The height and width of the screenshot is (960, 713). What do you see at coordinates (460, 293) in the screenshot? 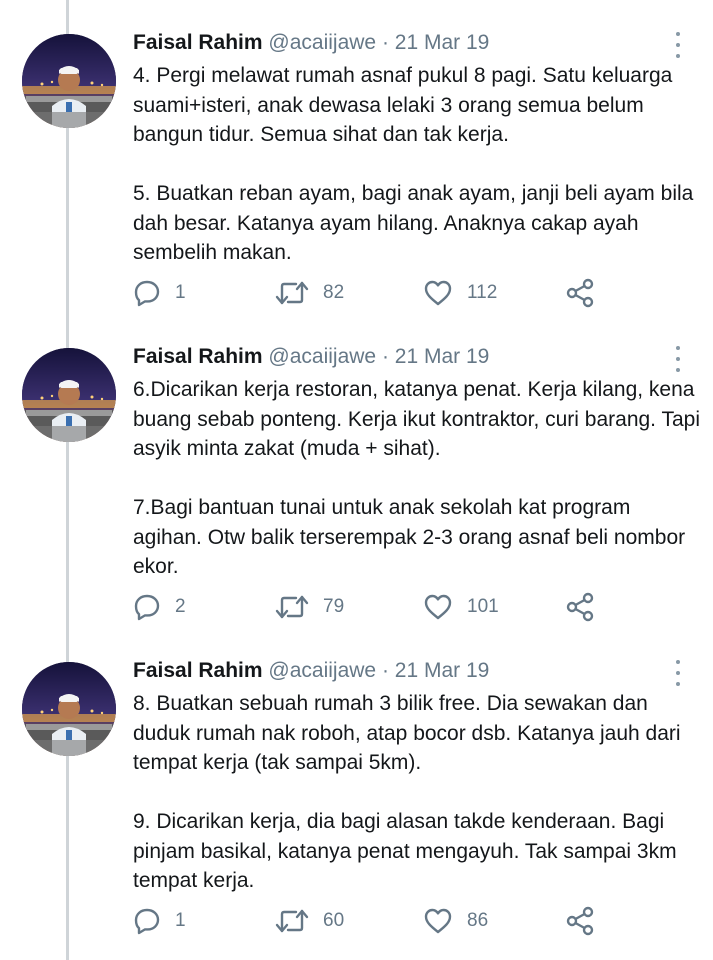
I see `like-button: 112` at bounding box center [460, 293].